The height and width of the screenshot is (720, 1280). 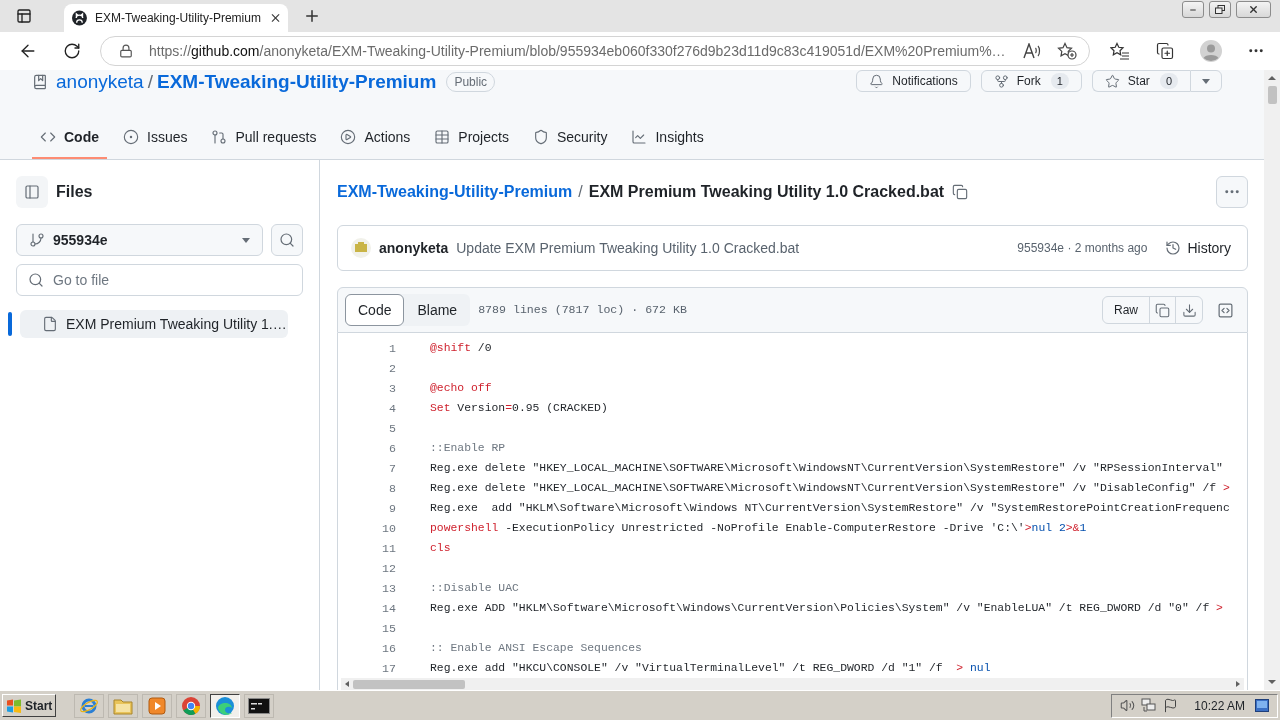 I want to click on plus-icon, so click(x=312, y=16).